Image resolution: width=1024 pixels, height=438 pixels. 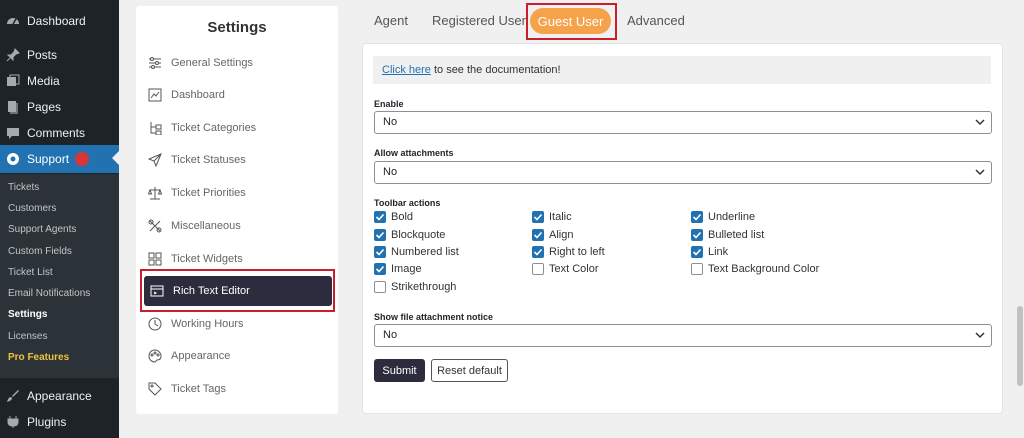 I want to click on toolbar-checkbox-text-background-color: Text Background Color, so click(x=755, y=269).